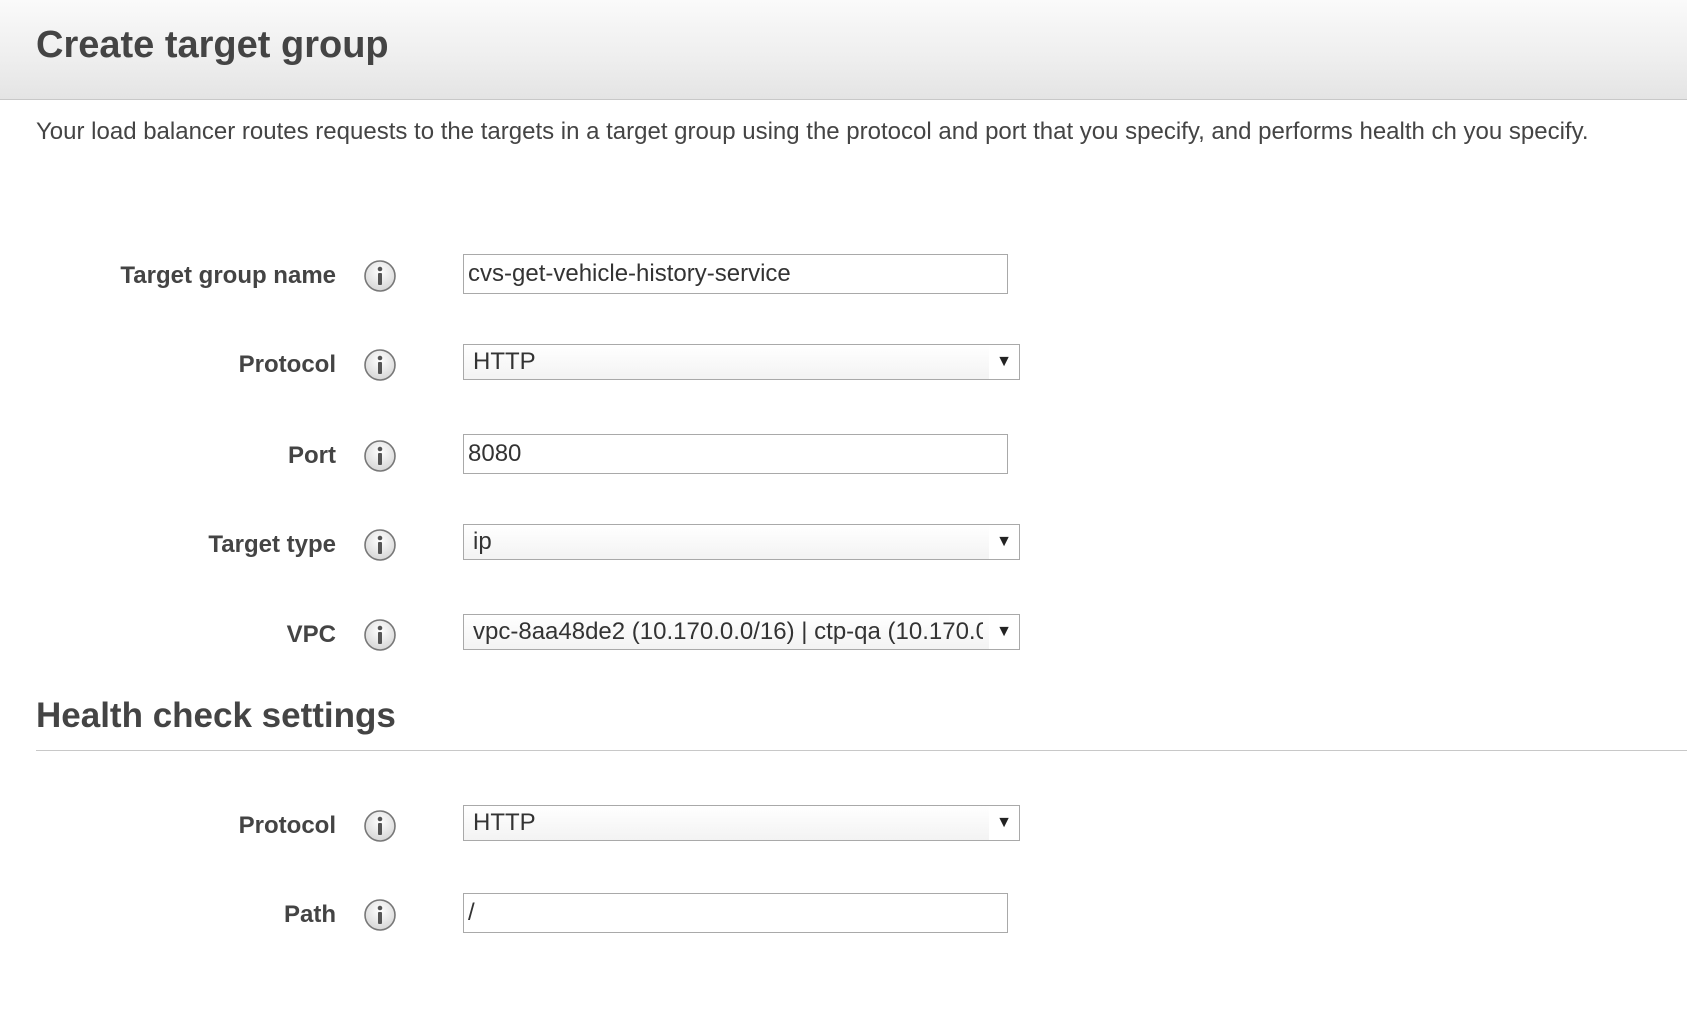  I want to click on section-divider, so click(861, 750).